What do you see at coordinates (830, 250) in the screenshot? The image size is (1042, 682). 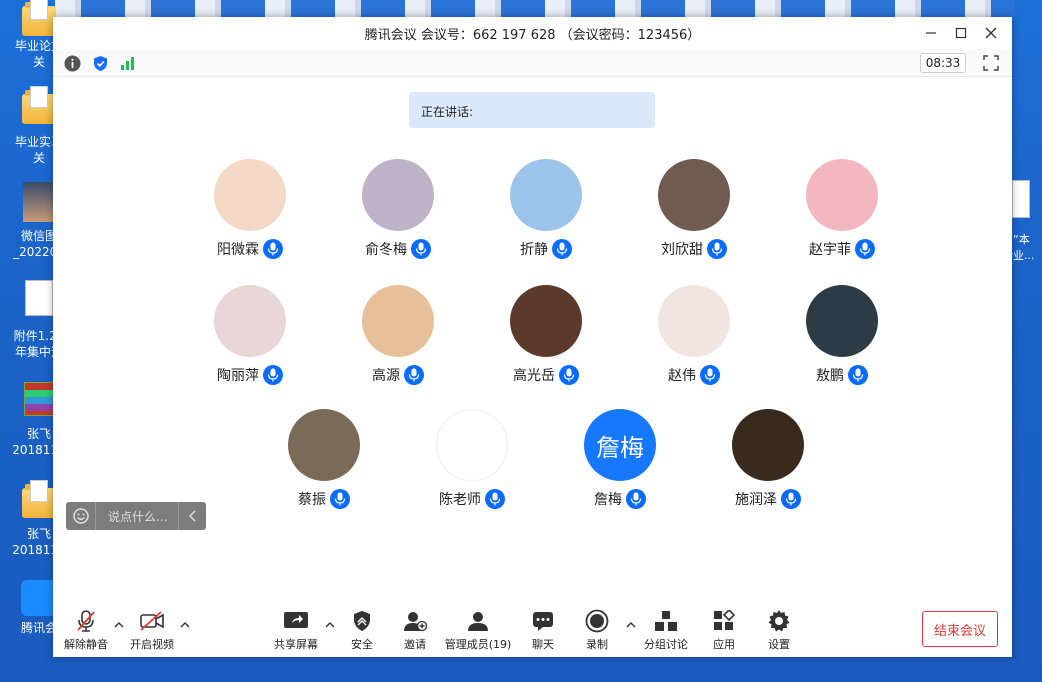 I see `participant-name: 赵宇菲` at bounding box center [830, 250].